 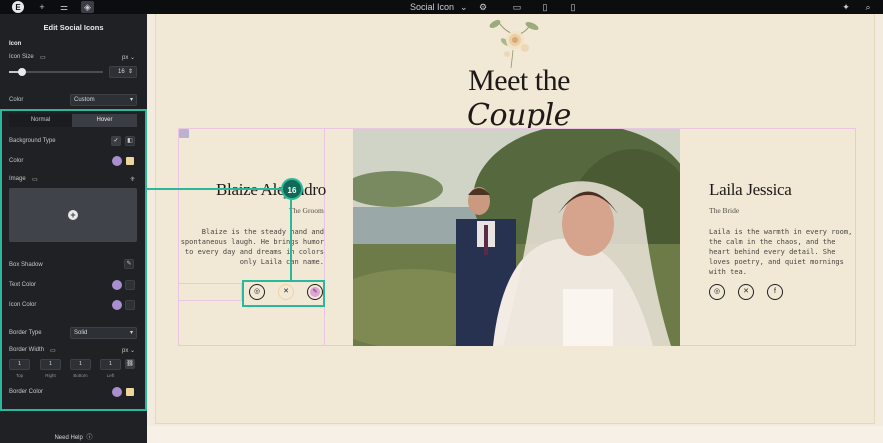 I want to click on column-handle-icon, so click(x=184, y=133).